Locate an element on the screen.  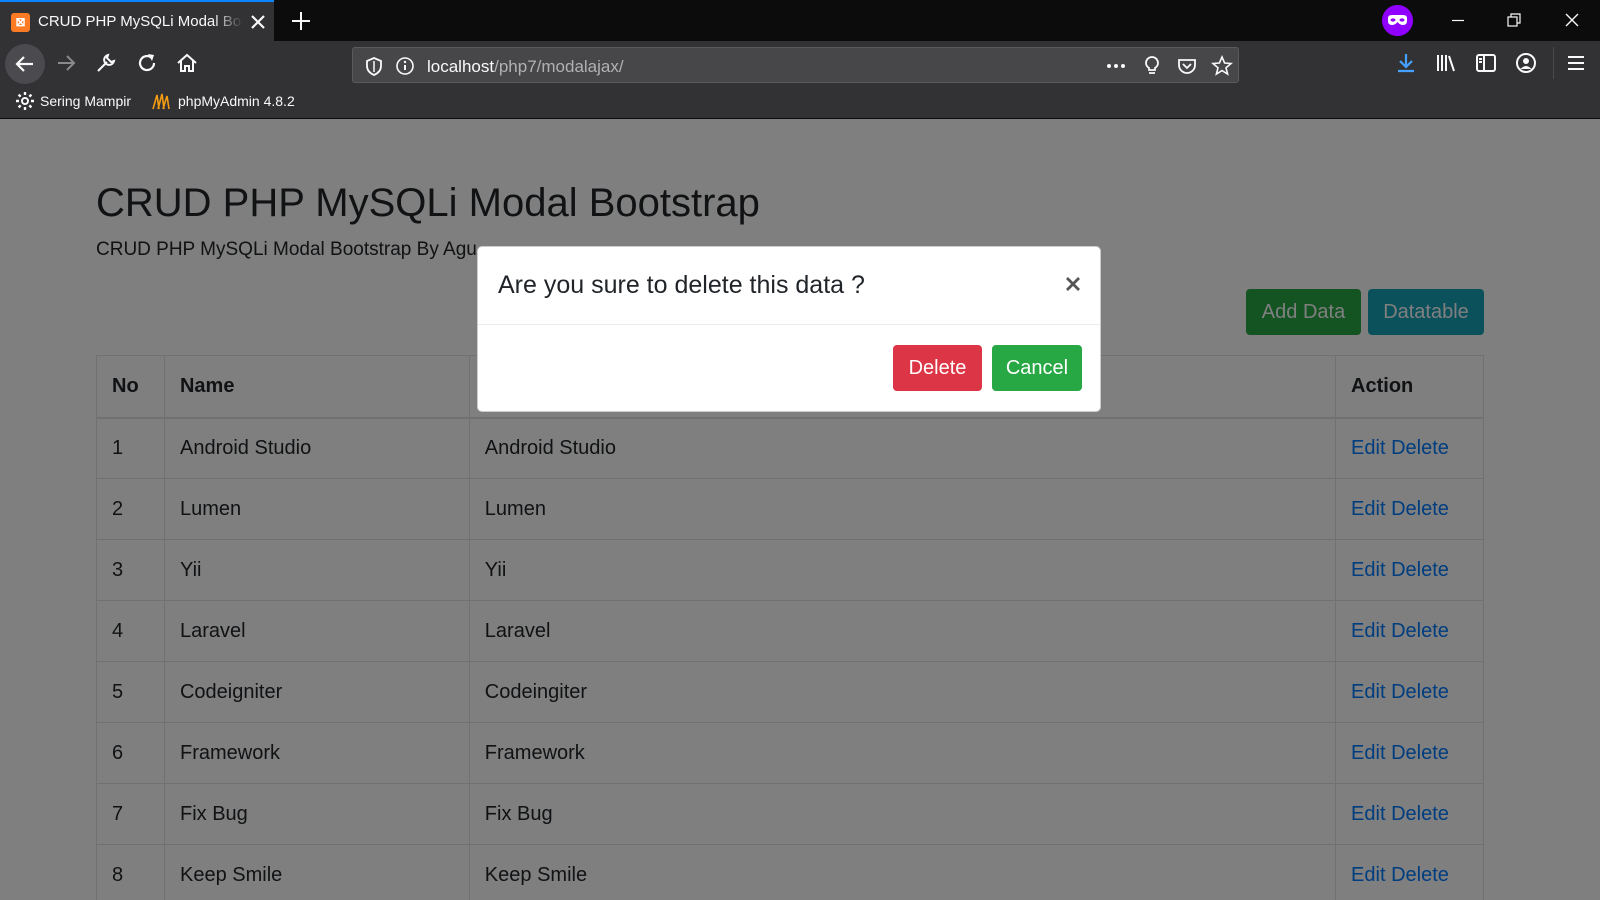
more-actions-icon is located at coordinates (1116, 66).